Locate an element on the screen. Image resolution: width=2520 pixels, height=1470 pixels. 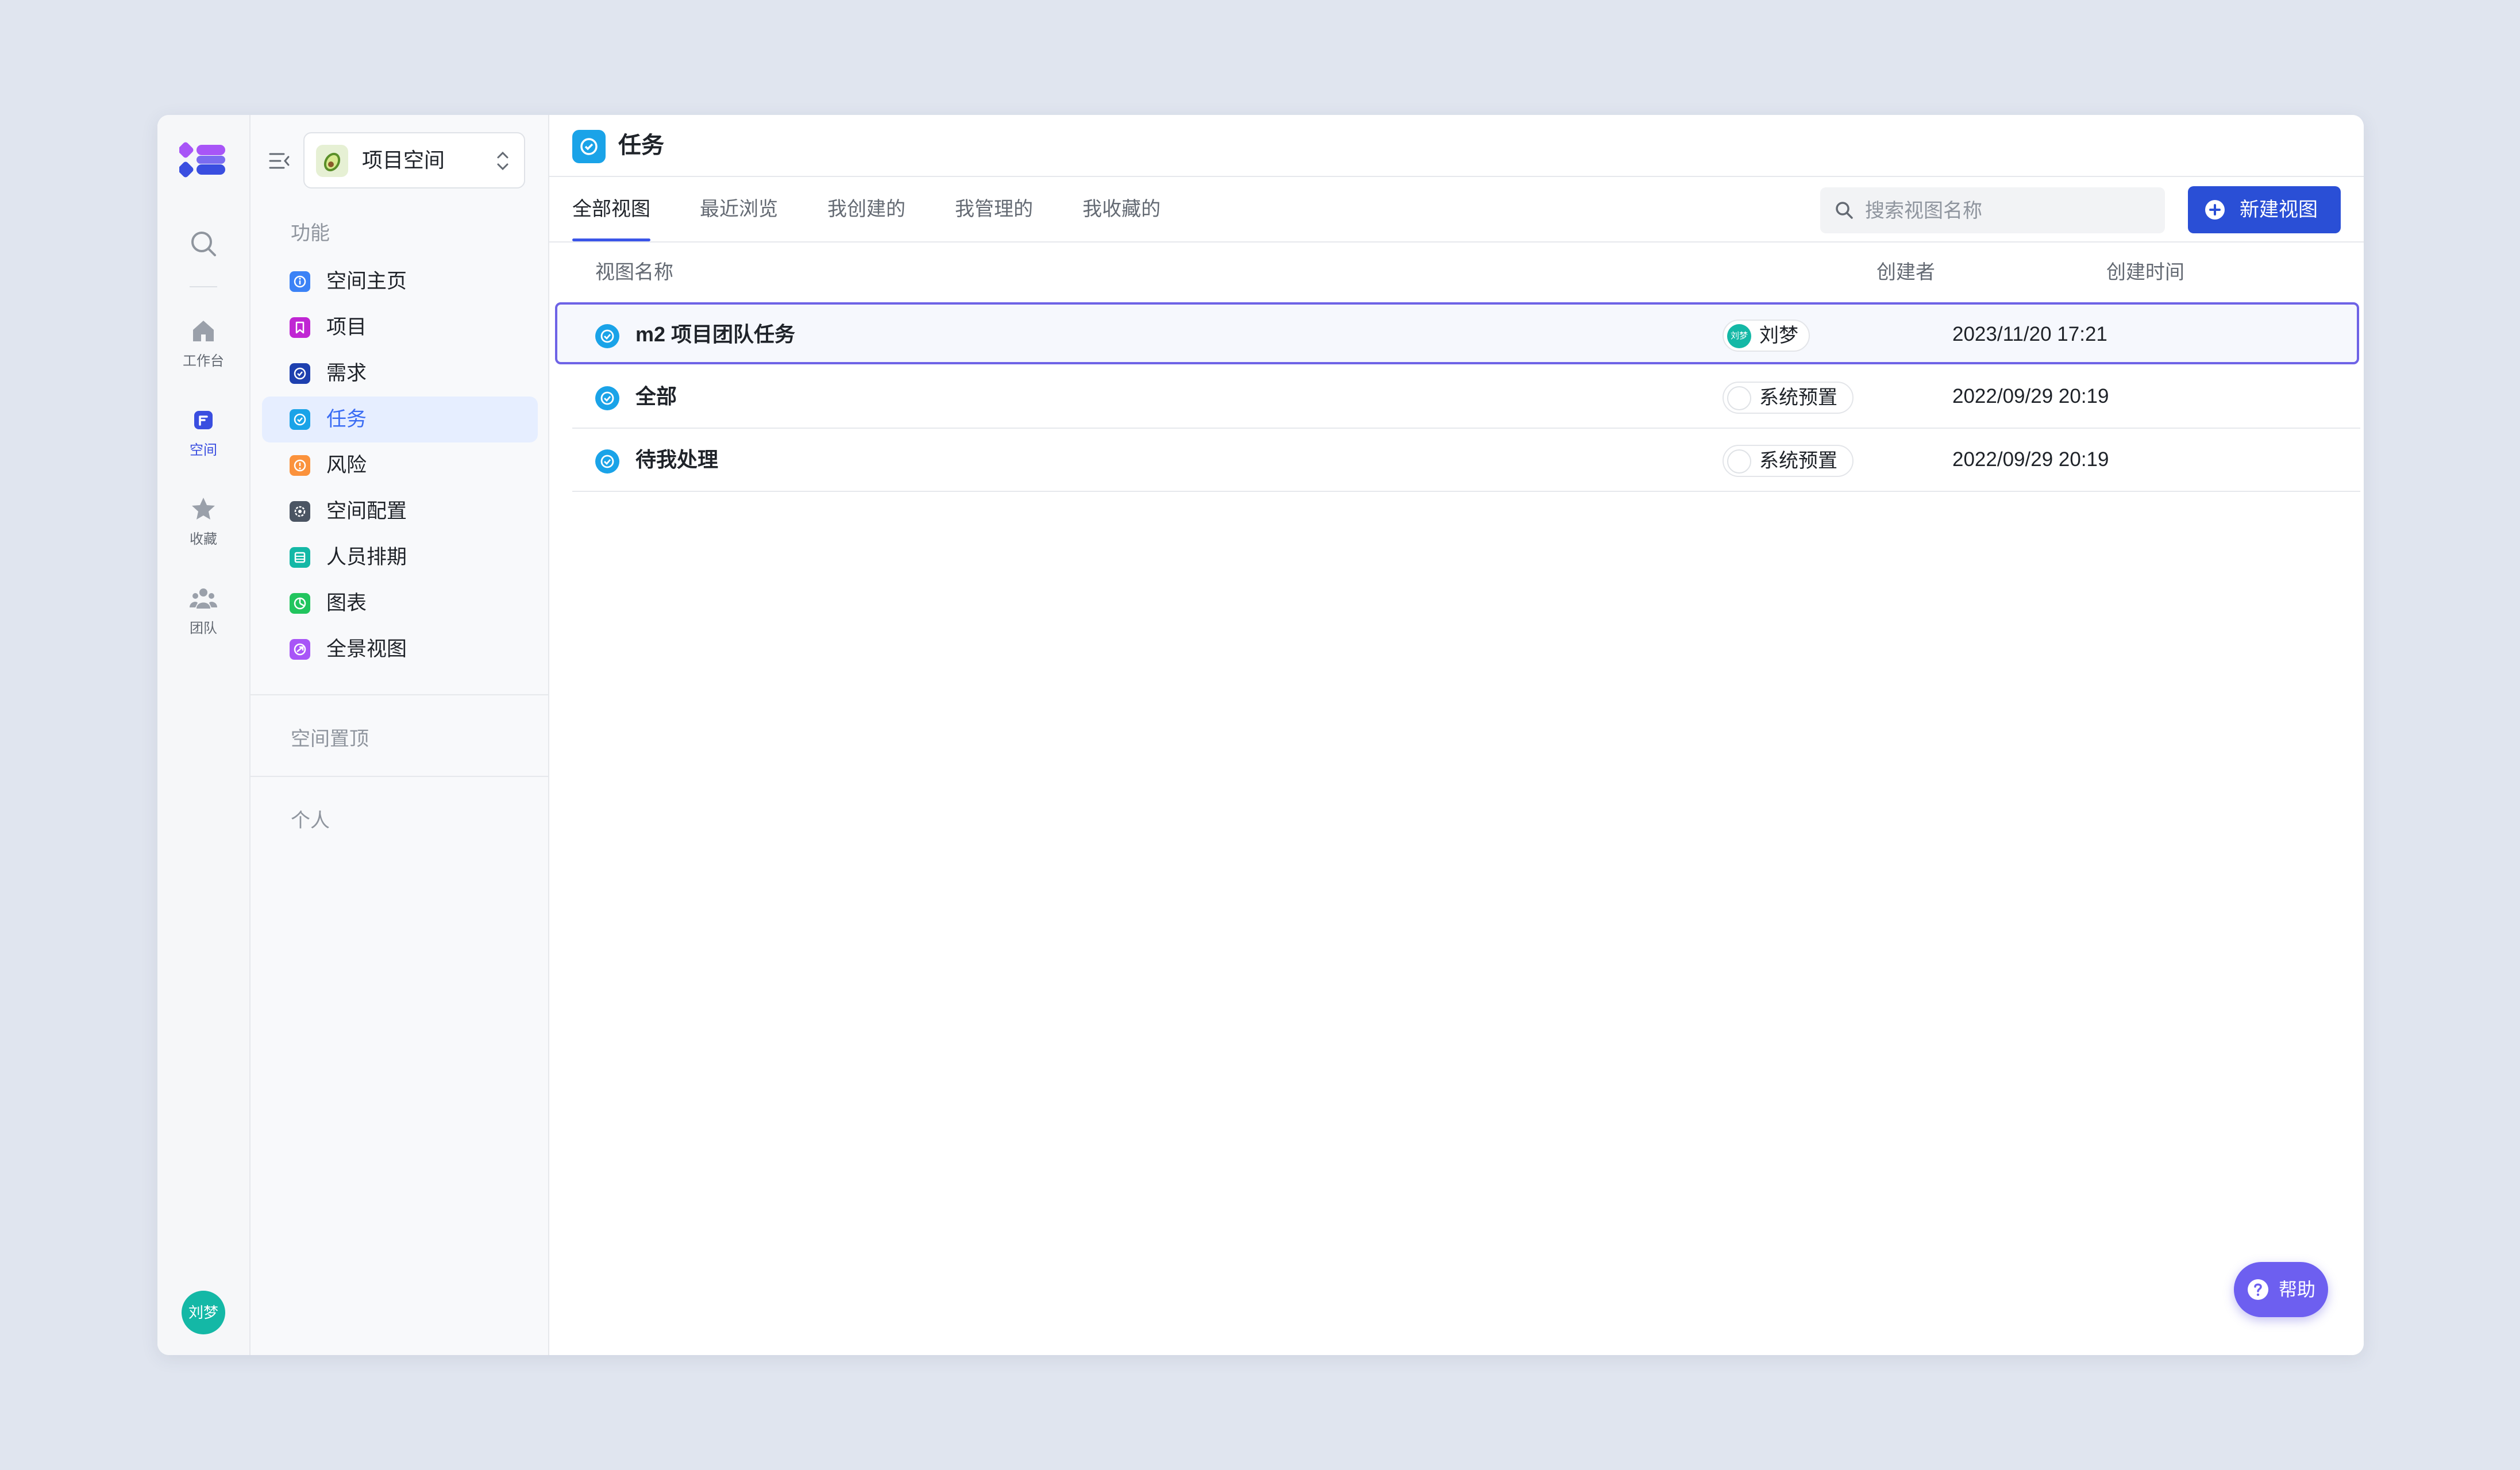
rail-item-label: 工作台 is located at coordinates (204, 361).